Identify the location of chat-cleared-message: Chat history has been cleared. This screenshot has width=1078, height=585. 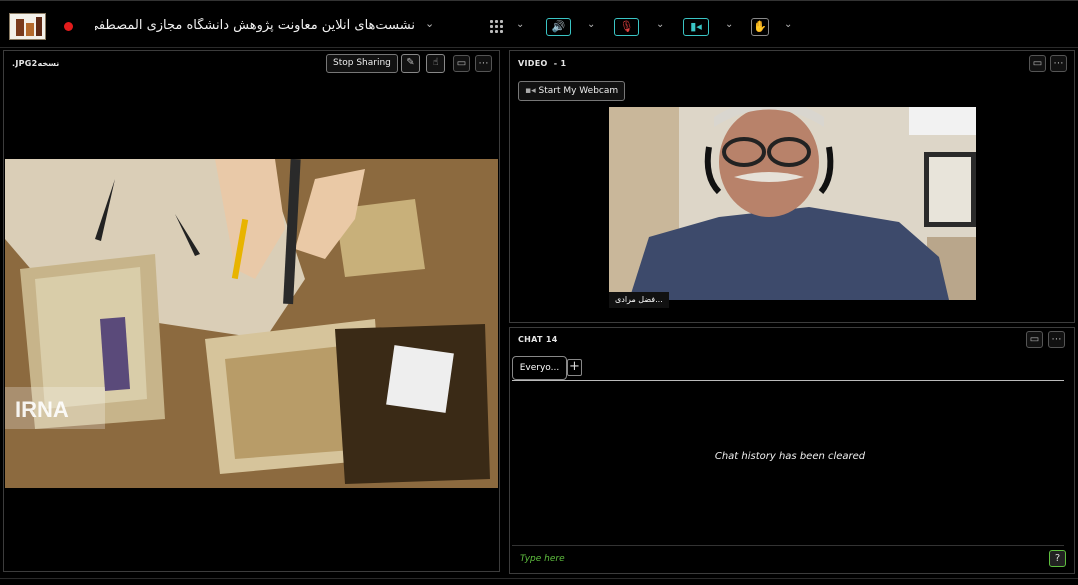
(790, 456).